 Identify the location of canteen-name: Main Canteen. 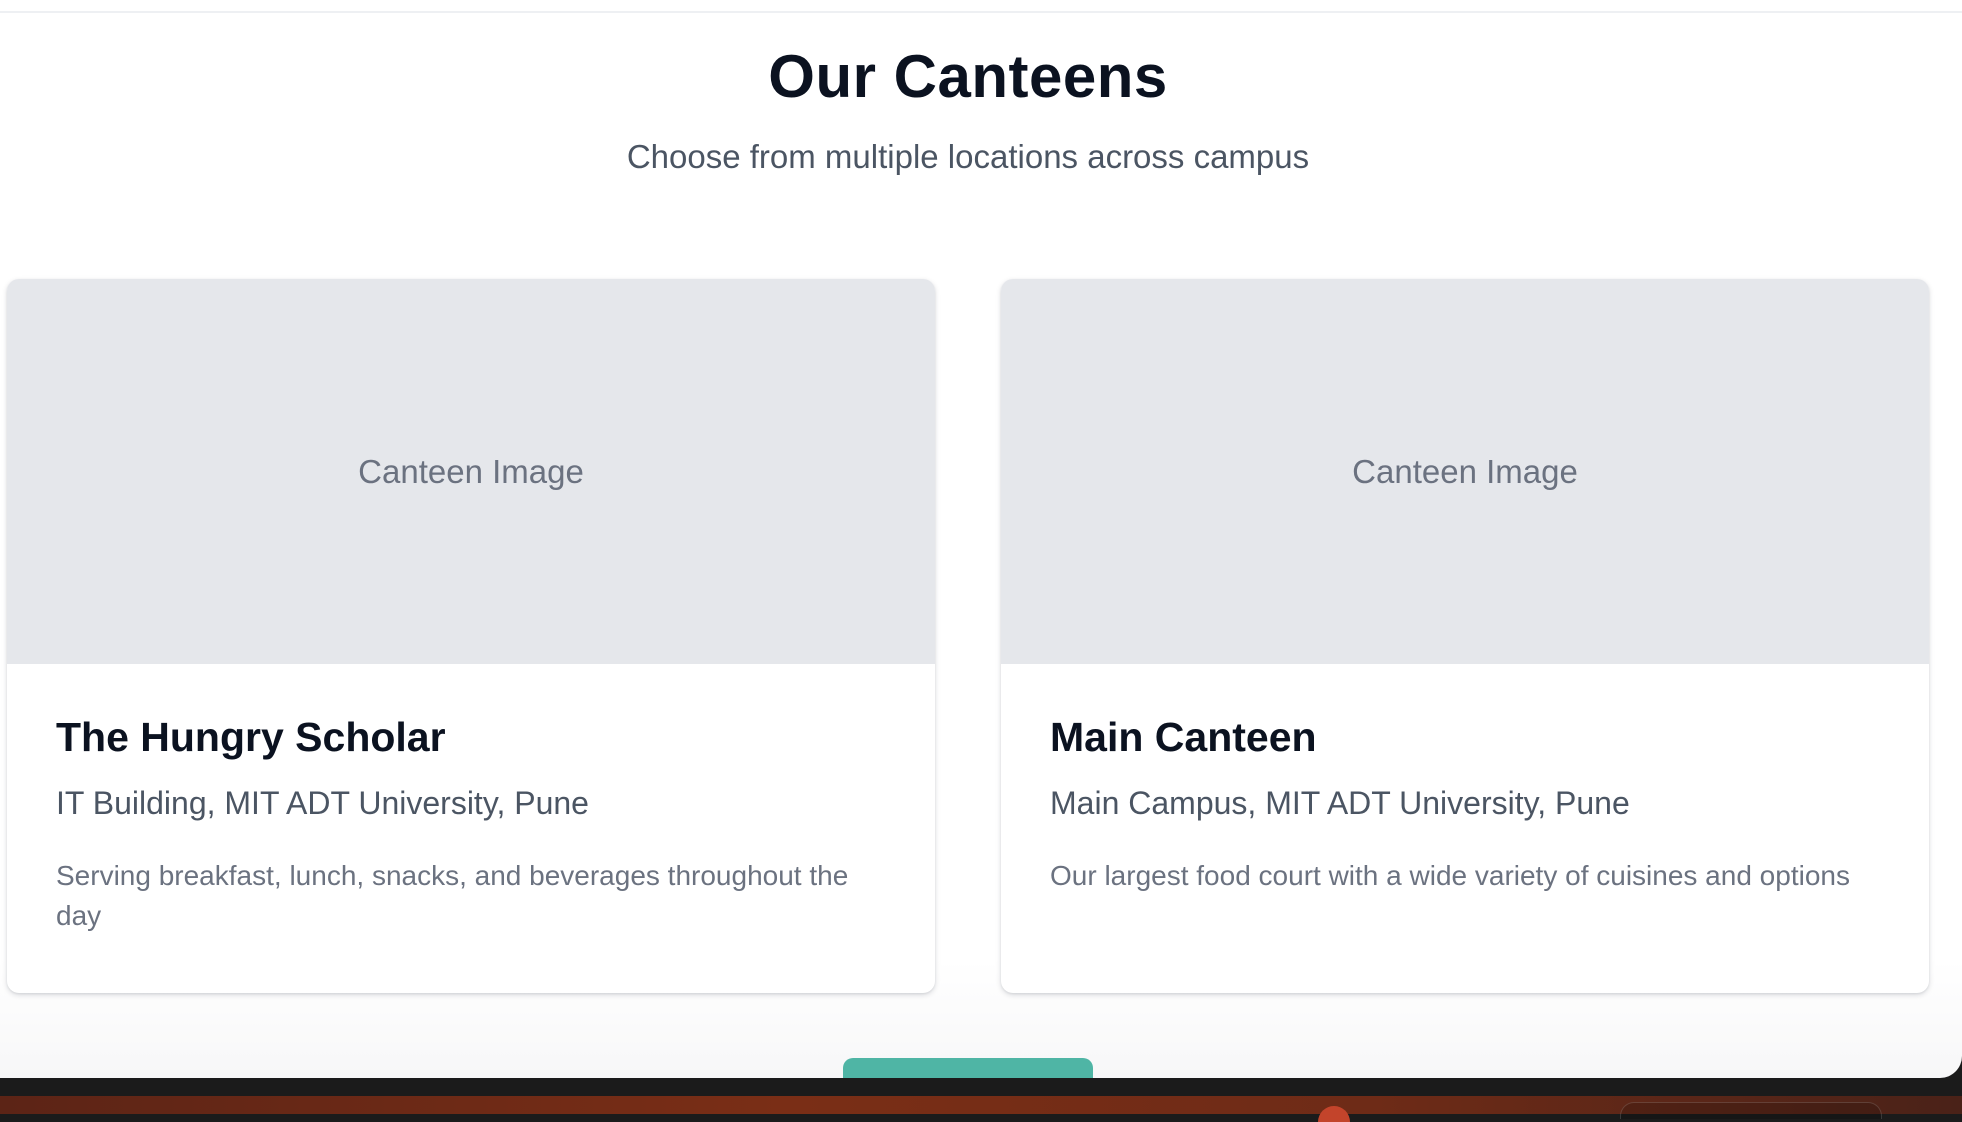
(1183, 737).